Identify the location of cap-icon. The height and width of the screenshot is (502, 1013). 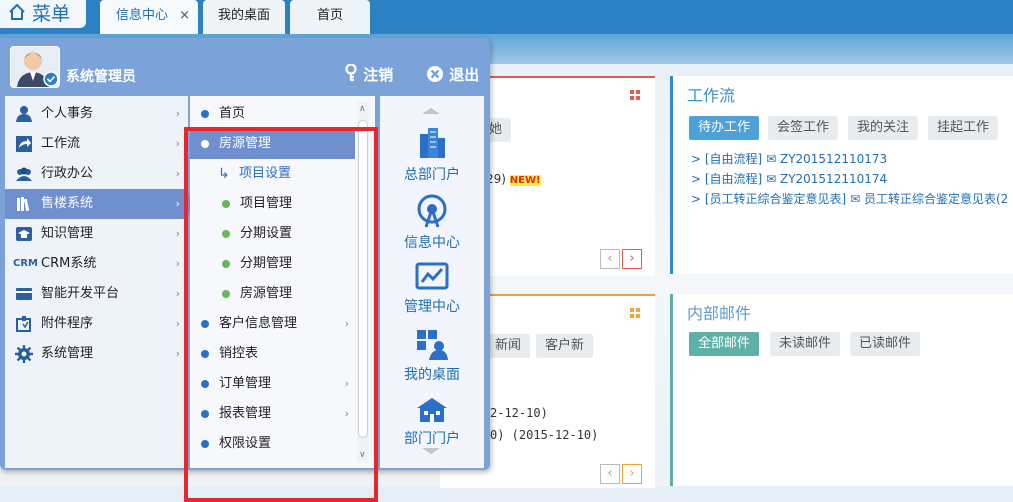
(24, 234).